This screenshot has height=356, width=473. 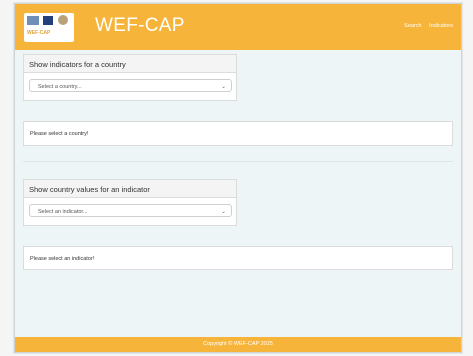 I want to click on nav-link-indicators: Indicators, so click(x=441, y=26).